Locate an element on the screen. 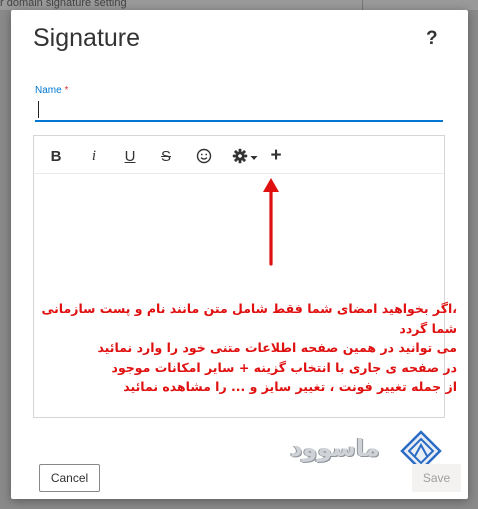  italic-button: i is located at coordinates (94, 156).